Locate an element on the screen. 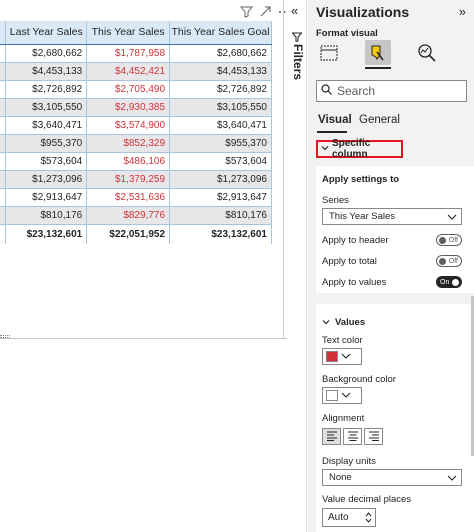 The image size is (474, 532). values-section-header: Values is located at coordinates (343, 322).